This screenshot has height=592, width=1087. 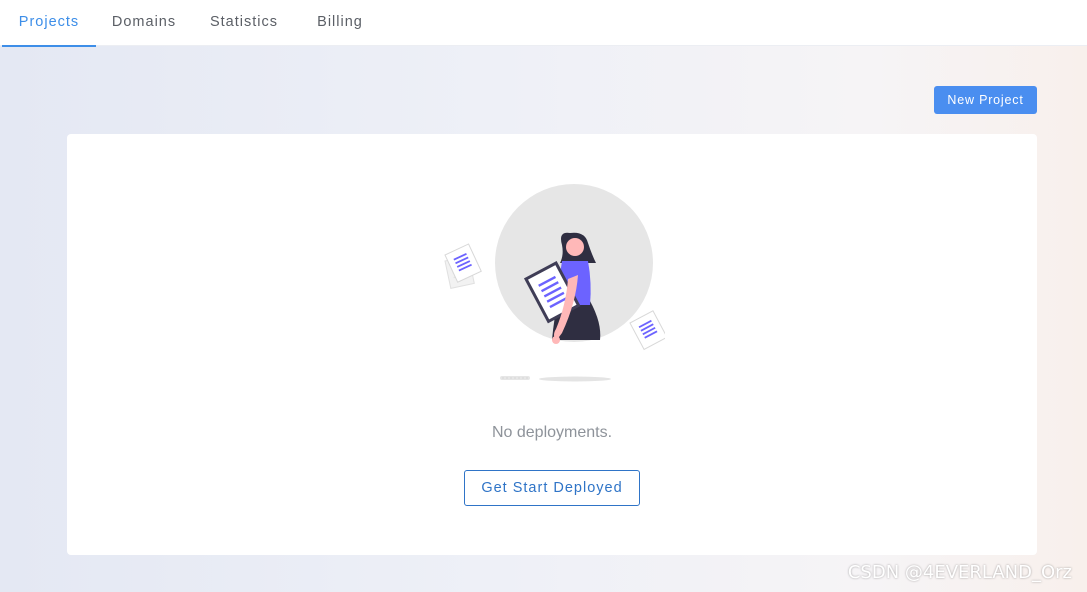 I want to click on watermark-text: CSDN @4EVERLAND_Orz, so click(x=959, y=572).